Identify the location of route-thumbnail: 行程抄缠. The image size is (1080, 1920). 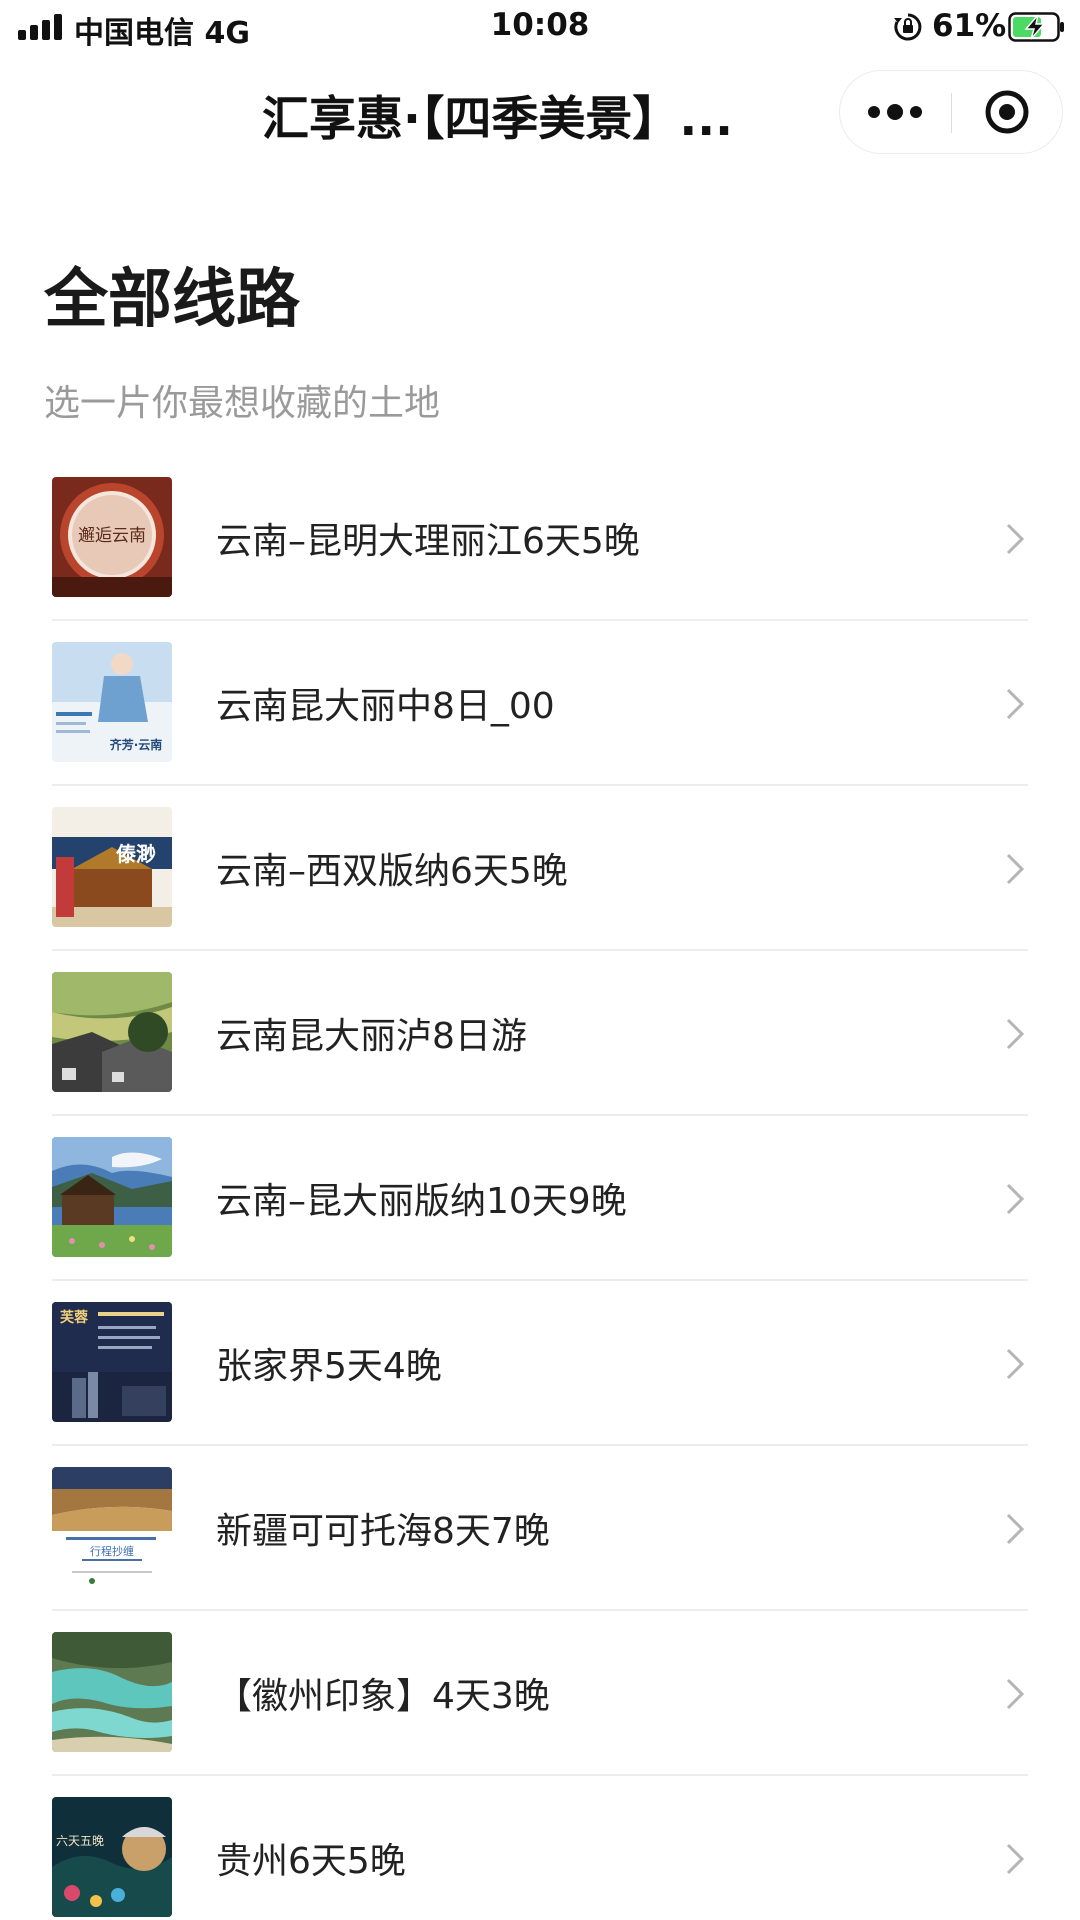
(112, 1527).